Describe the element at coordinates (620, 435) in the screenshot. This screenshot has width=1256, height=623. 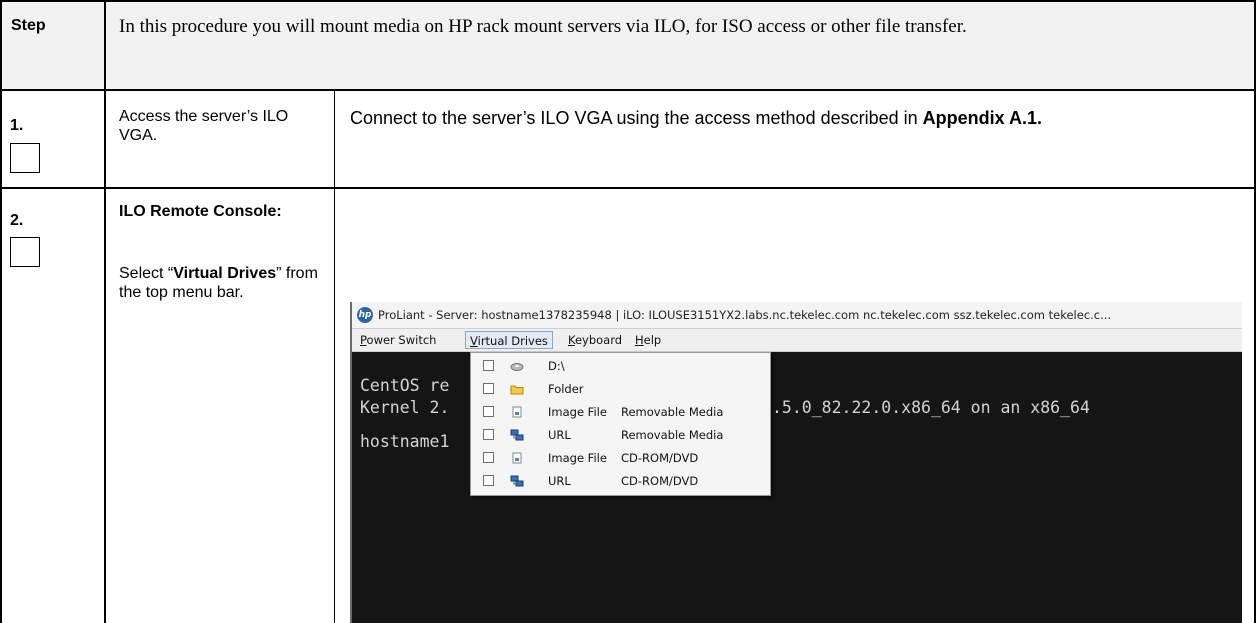
I see `drive-option: URL Removable Media` at that location.